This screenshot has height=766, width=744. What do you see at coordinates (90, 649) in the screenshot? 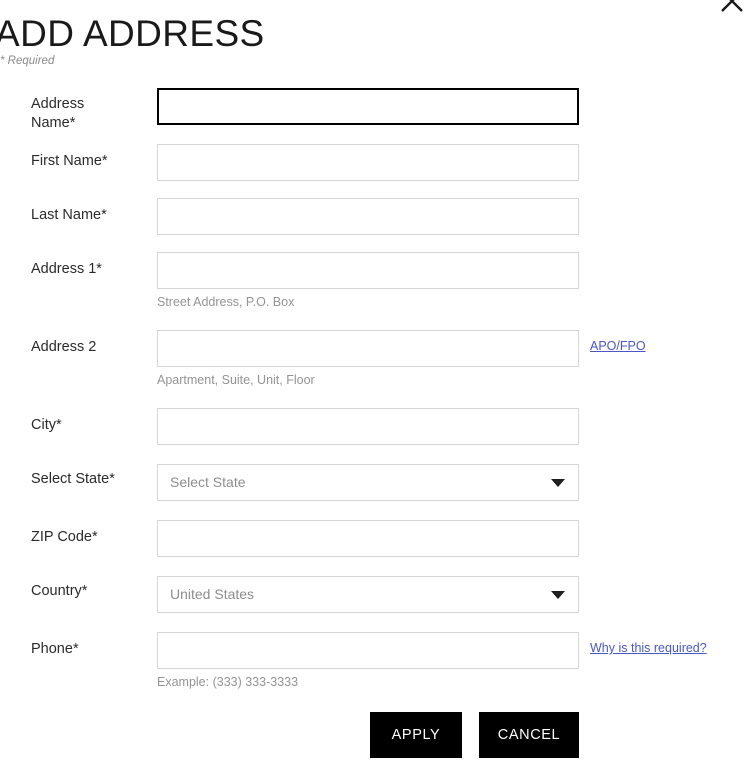
I see `label-phone: Phone*` at bounding box center [90, 649].